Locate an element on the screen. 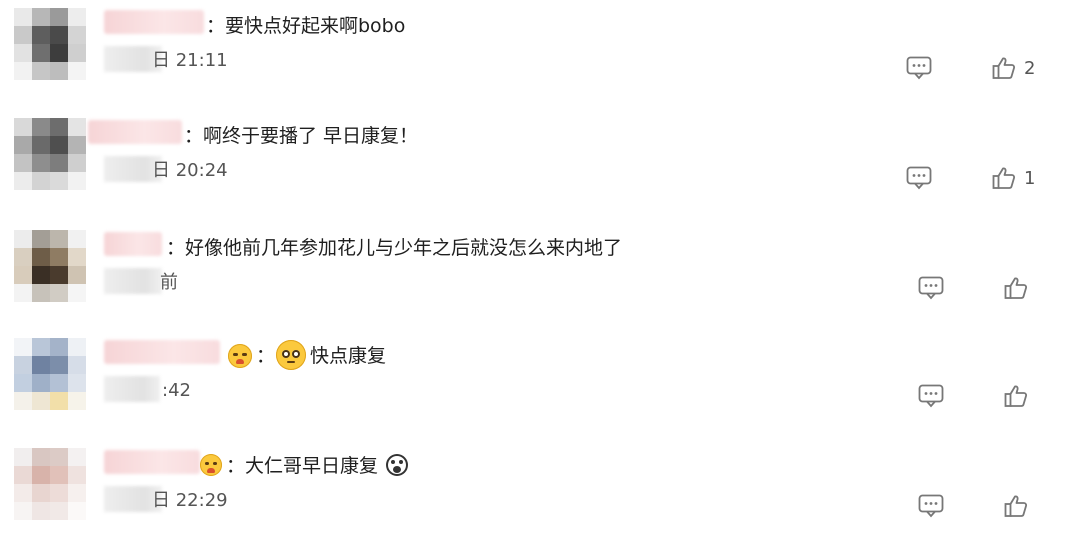 Image resolution: width=1080 pixels, height=552 pixels. comment-text: ：啊终于要播了 早日康复！ is located at coordinates (301, 136).